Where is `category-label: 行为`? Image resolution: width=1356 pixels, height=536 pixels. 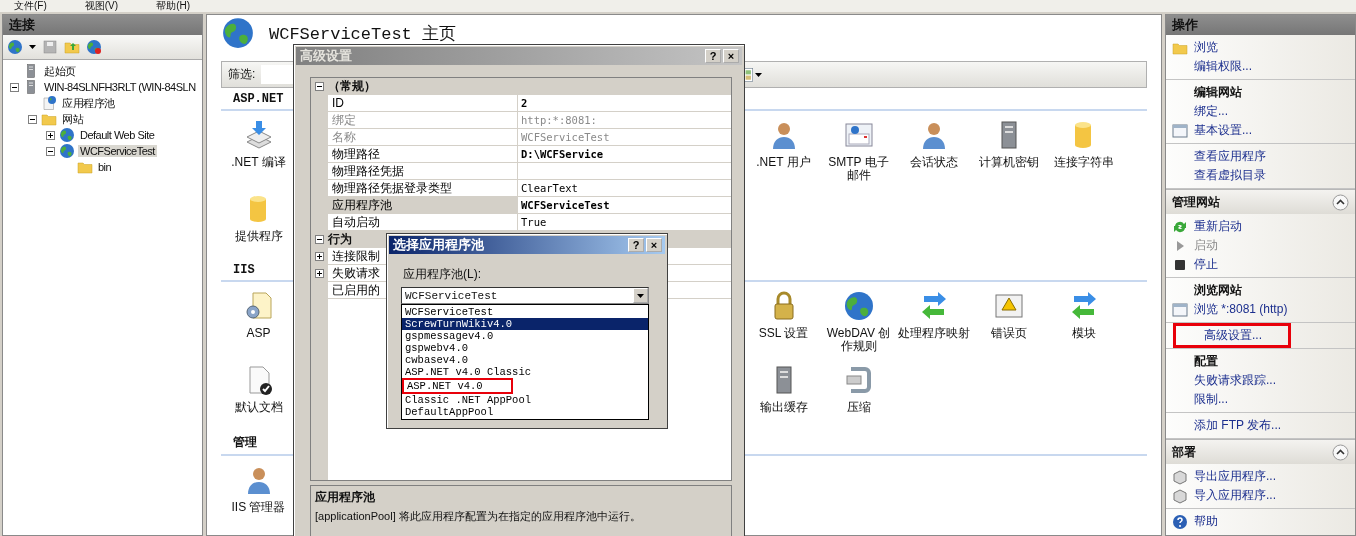 category-label: 行为 is located at coordinates (340, 239).